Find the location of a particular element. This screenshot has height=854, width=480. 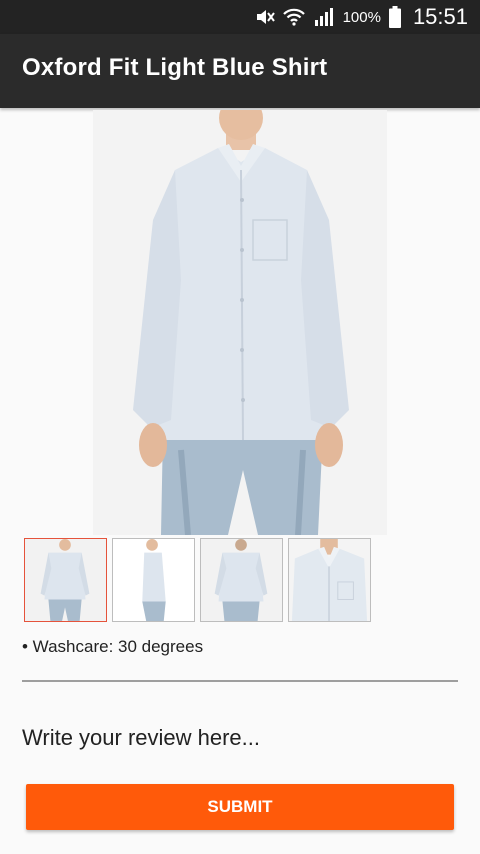

thumbnail-strip is located at coordinates (200, 581).